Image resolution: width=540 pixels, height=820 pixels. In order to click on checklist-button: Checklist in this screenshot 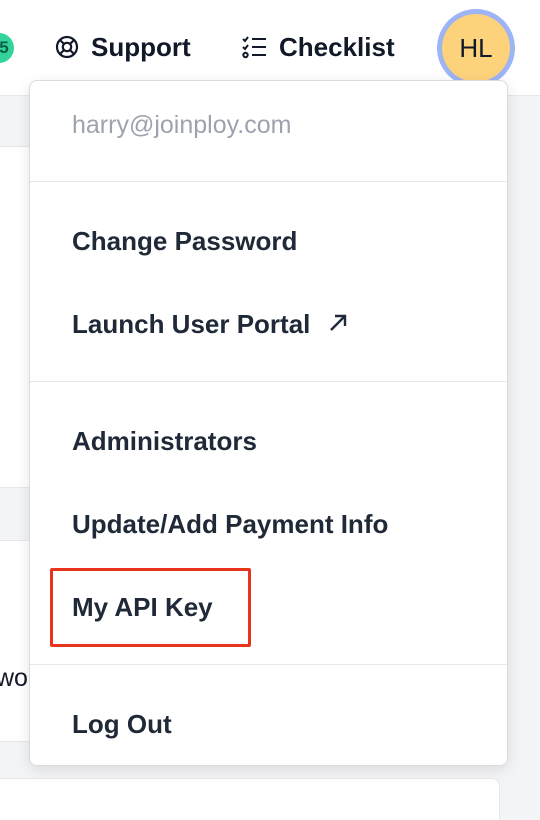, I will do `click(318, 47)`.